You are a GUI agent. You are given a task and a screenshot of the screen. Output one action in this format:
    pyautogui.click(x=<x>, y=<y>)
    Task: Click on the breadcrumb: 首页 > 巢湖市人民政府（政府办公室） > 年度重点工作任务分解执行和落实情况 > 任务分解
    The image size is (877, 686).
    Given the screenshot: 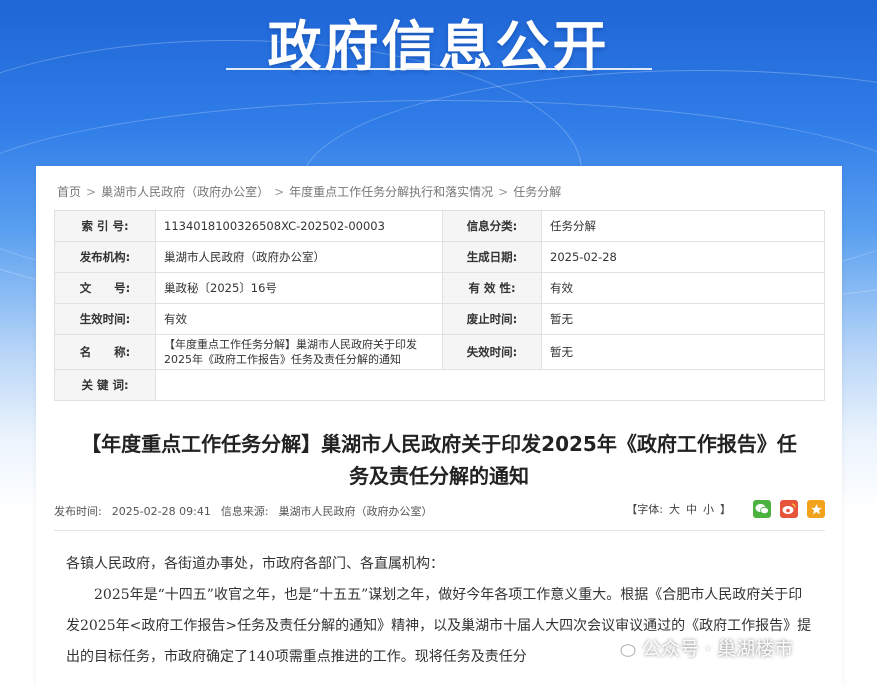 What is the action you would take?
    pyautogui.click(x=309, y=191)
    